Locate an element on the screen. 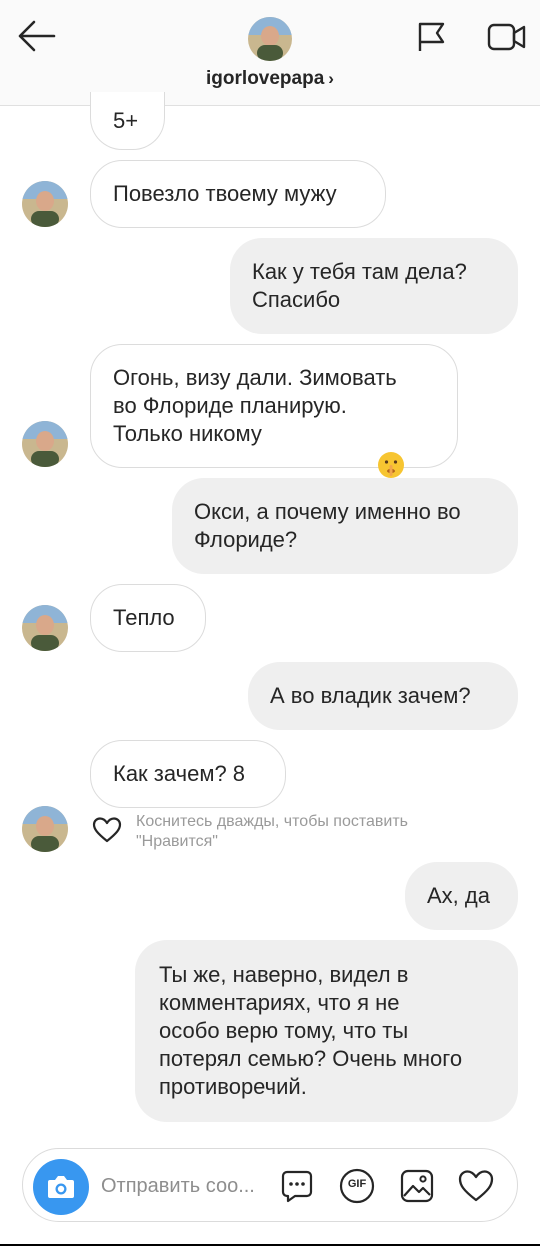  back-arrow-icon is located at coordinates (36, 36).